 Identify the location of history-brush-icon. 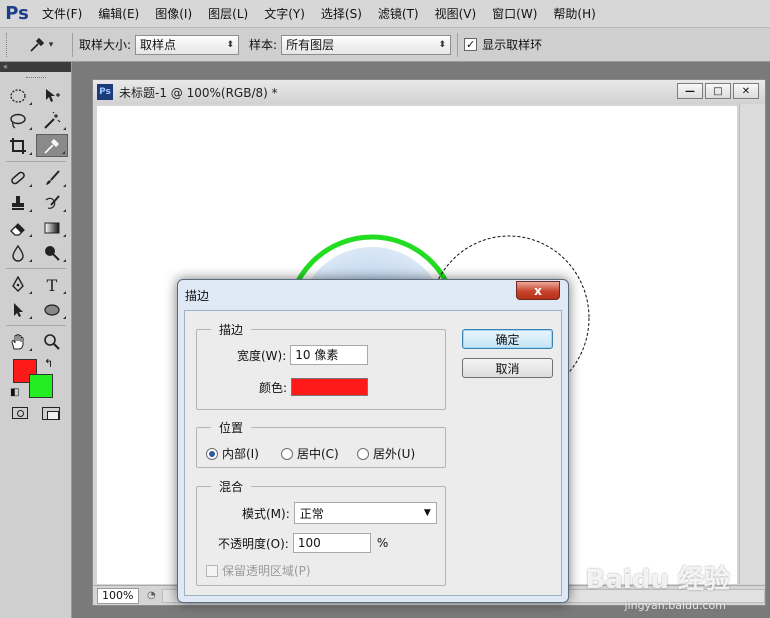
(52, 201).